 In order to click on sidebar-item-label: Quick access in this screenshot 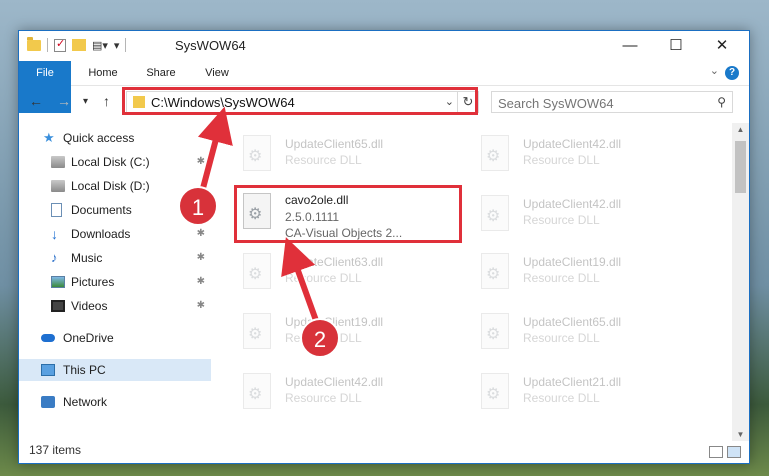, I will do `click(99, 138)`.